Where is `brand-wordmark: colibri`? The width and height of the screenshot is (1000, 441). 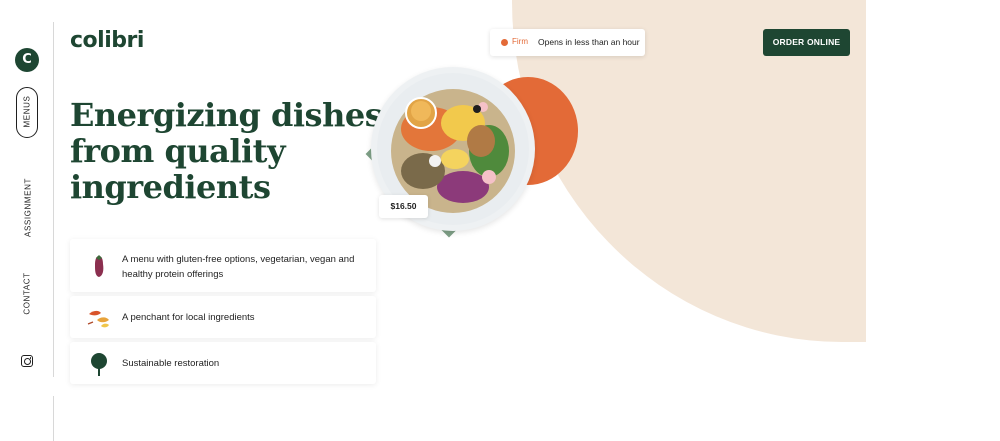
brand-wordmark: colibri is located at coordinates (107, 40).